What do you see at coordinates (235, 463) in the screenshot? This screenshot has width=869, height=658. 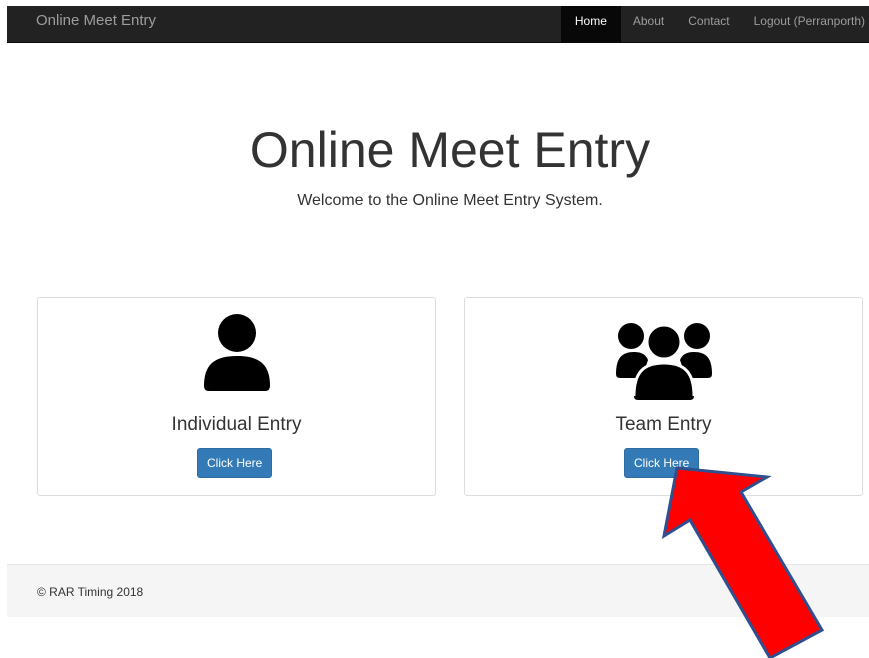 I see `individual-entry-button: Click Here` at bounding box center [235, 463].